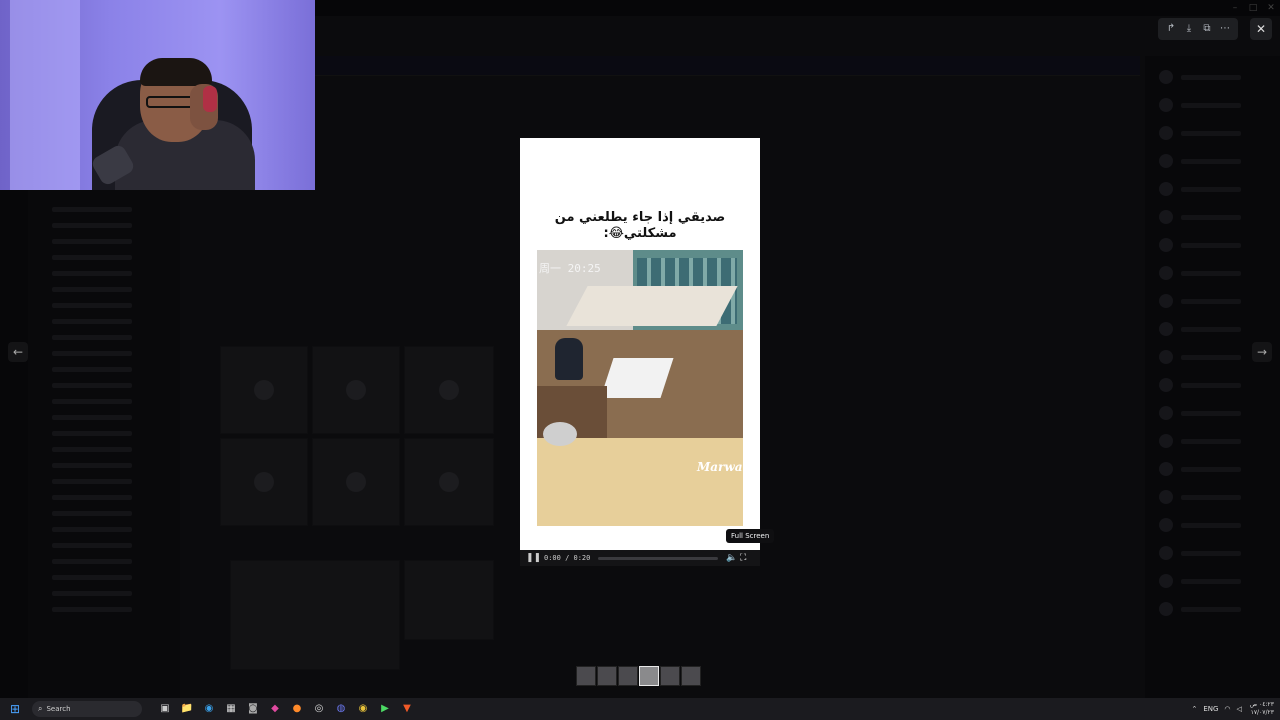 This screenshot has height=720, width=1280. What do you see at coordinates (1239, 709) in the screenshot?
I see `volume-tray-icon: ◁` at bounding box center [1239, 709].